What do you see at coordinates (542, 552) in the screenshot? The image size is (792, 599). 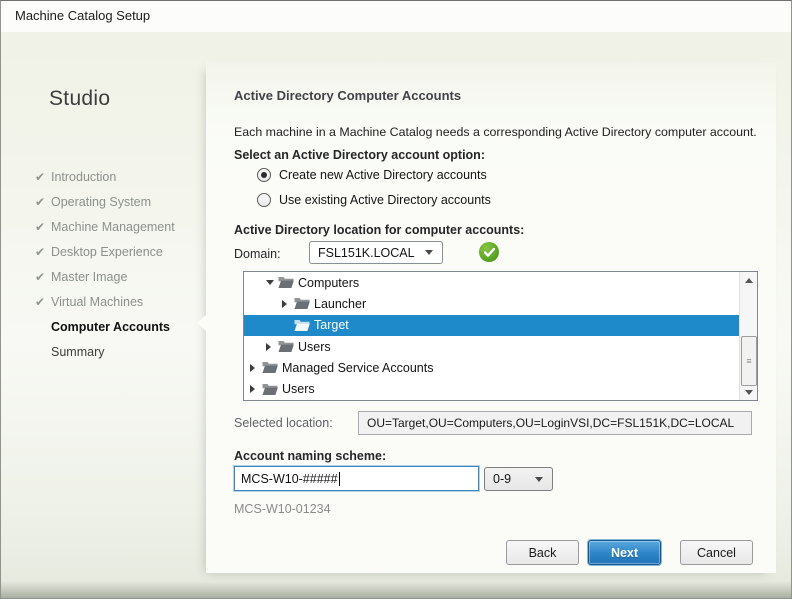 I see `back-button: Back` at bounding box center [542, 552].